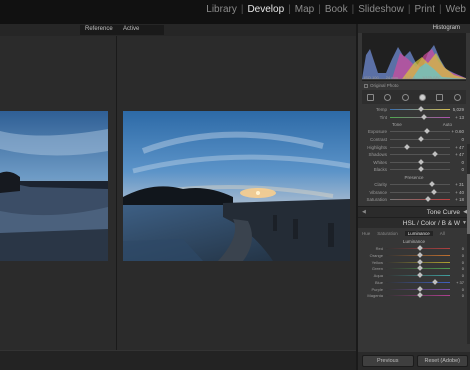  I want to click on hsl-row: Orange 0, so click(414, 255).